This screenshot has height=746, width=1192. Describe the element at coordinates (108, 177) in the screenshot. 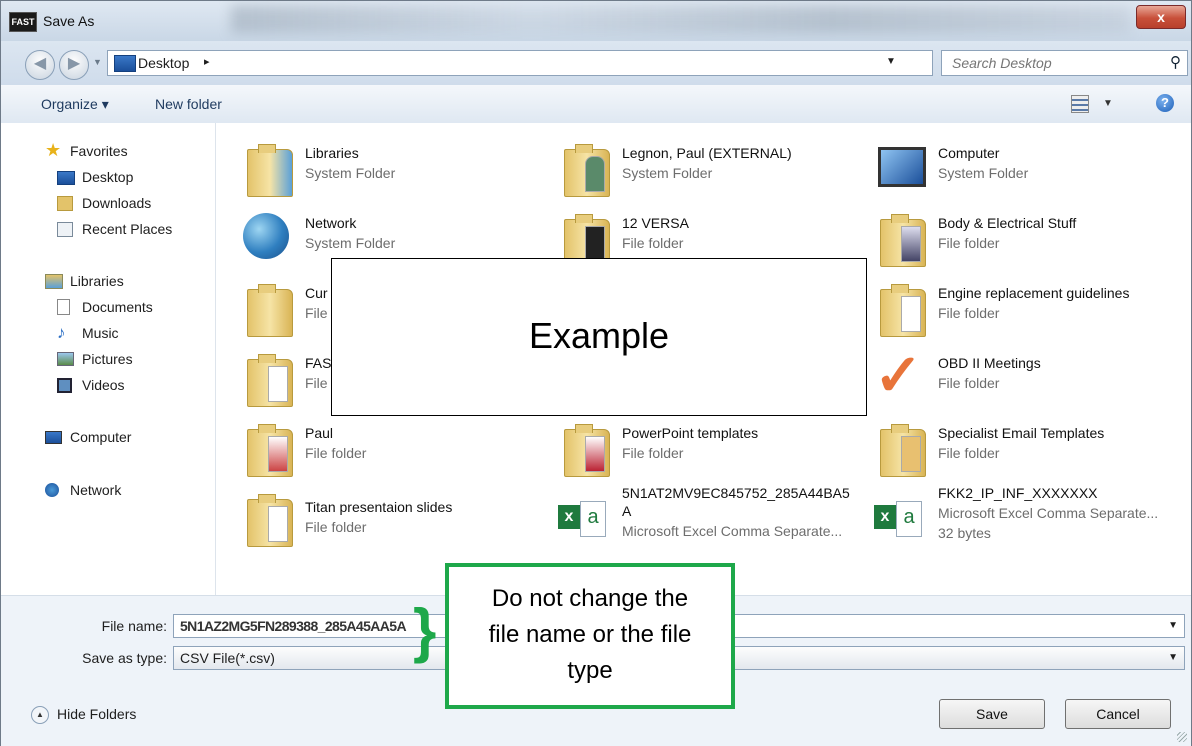

I see `nav-label: Desktop` at that location.